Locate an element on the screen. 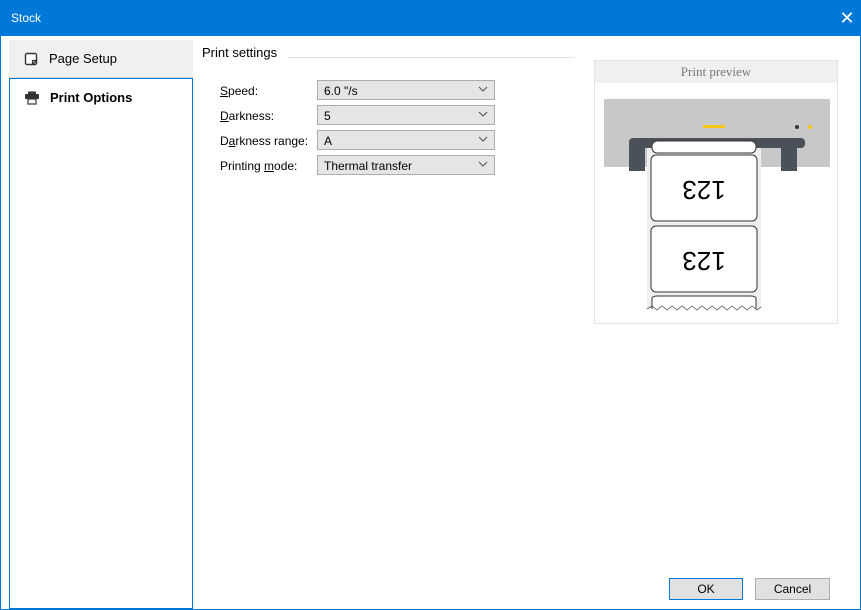 Image resolution: width=861 pixels, height=610 pixels. power-indicator-light is located at coordinates (810, 127).